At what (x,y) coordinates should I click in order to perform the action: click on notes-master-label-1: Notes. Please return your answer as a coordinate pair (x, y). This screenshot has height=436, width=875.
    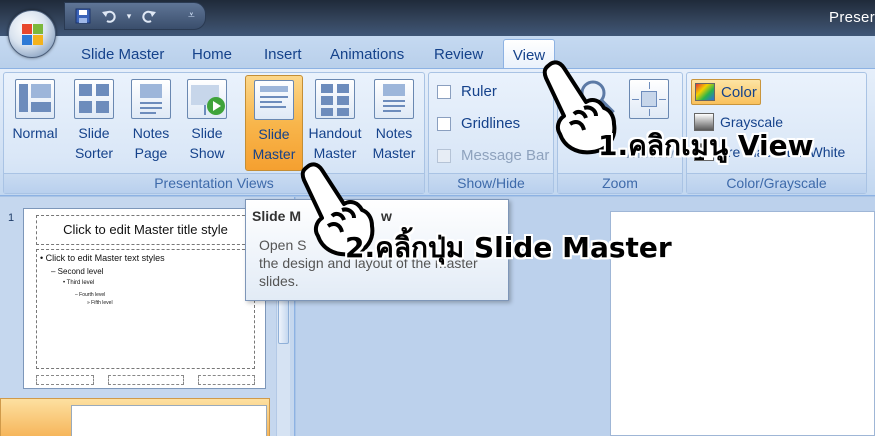
    Looking at the image, I should click on (394, 133).